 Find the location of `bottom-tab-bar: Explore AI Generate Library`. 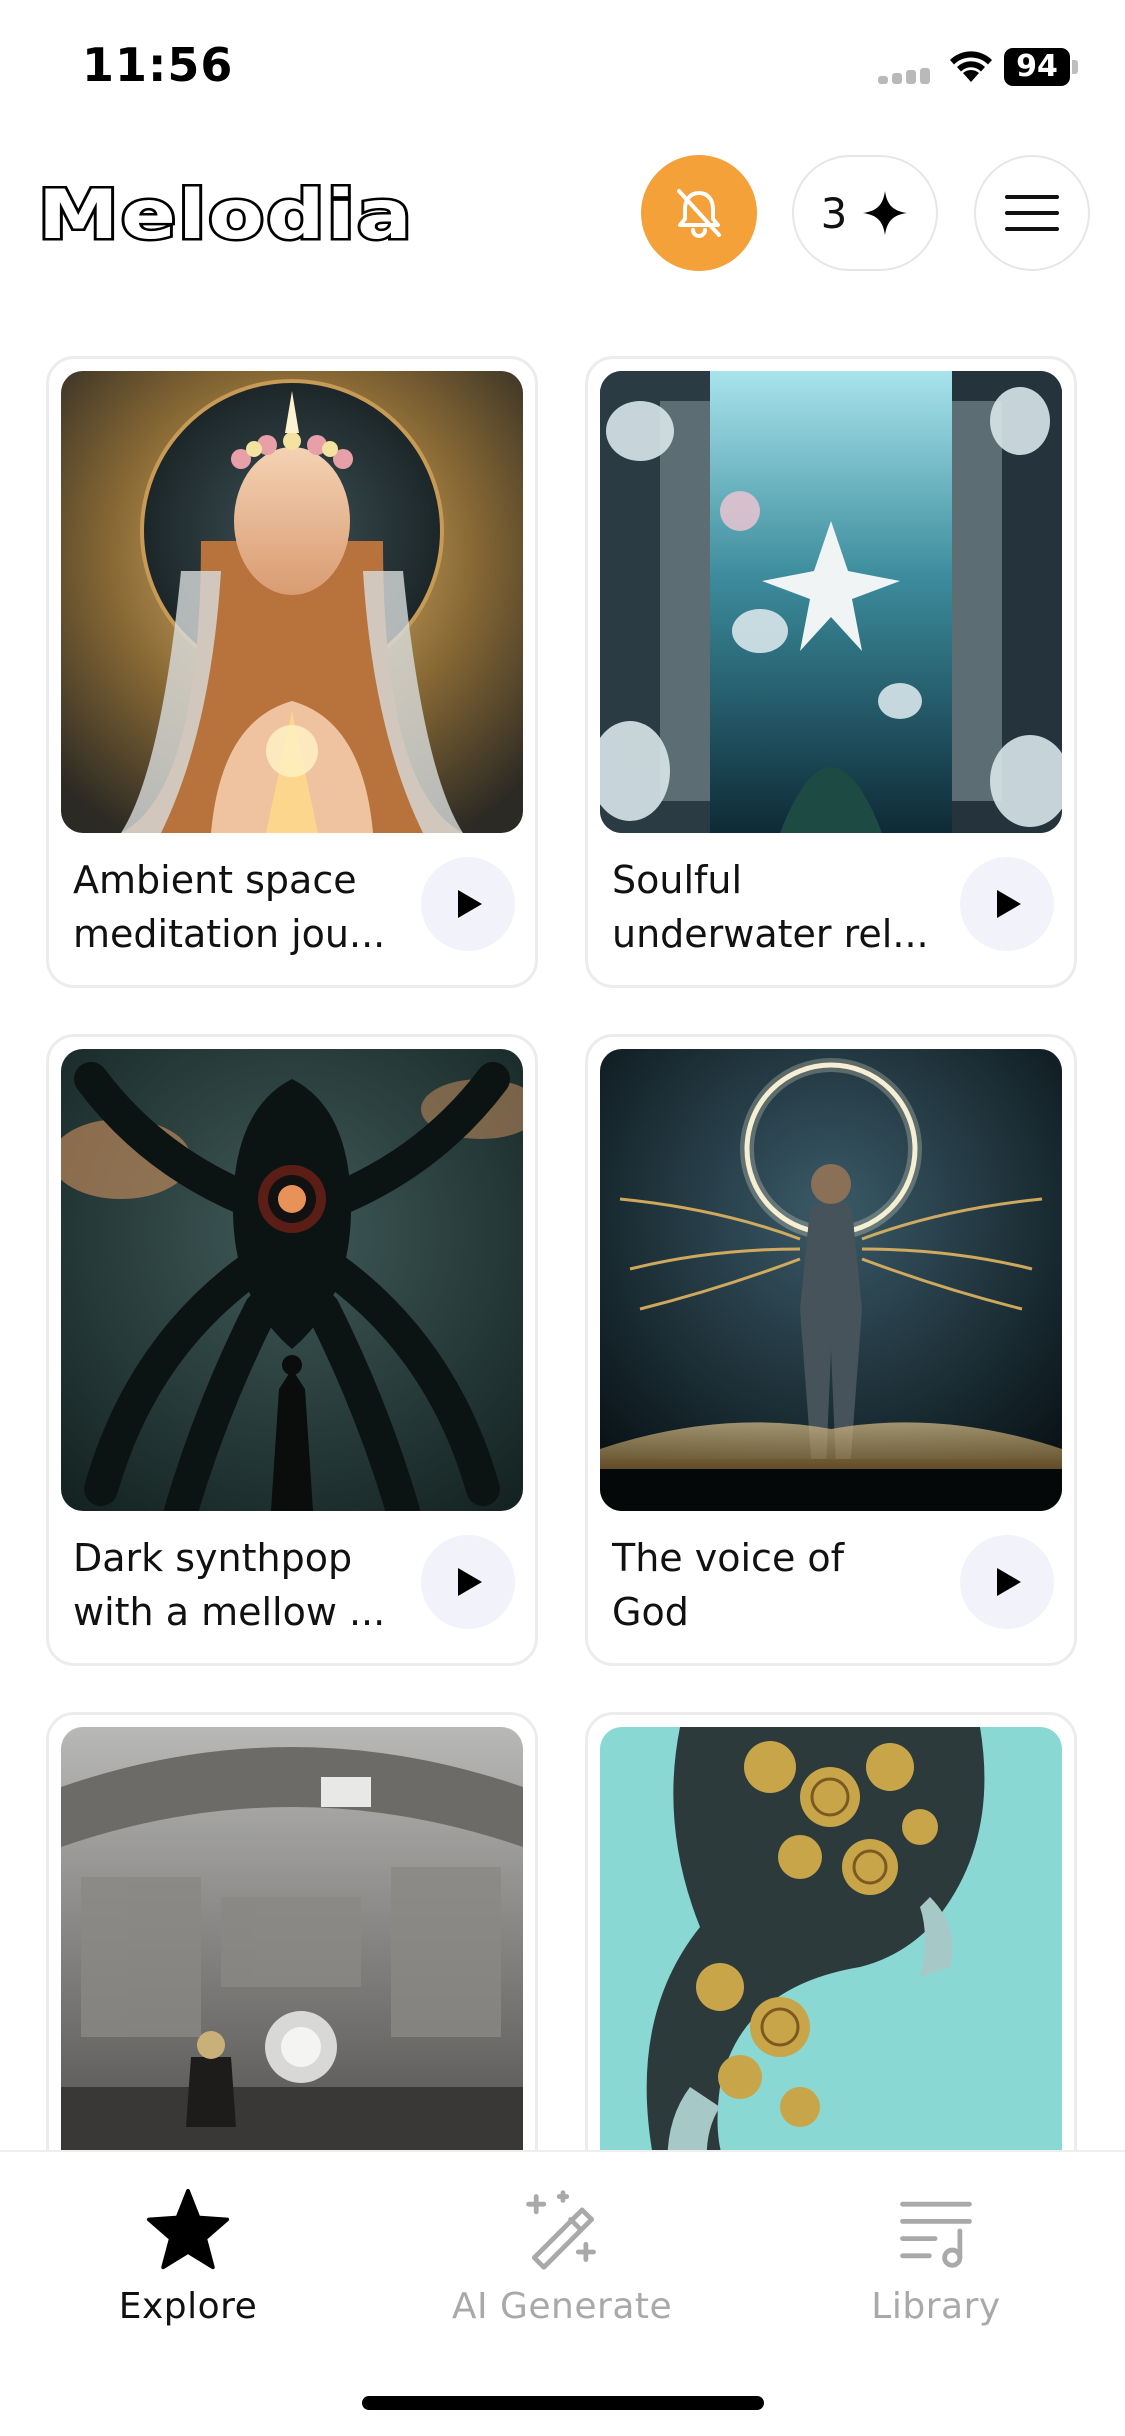

bottom-tab-bar: Explore AI Generate Library is located at coordinates (562, 2293).